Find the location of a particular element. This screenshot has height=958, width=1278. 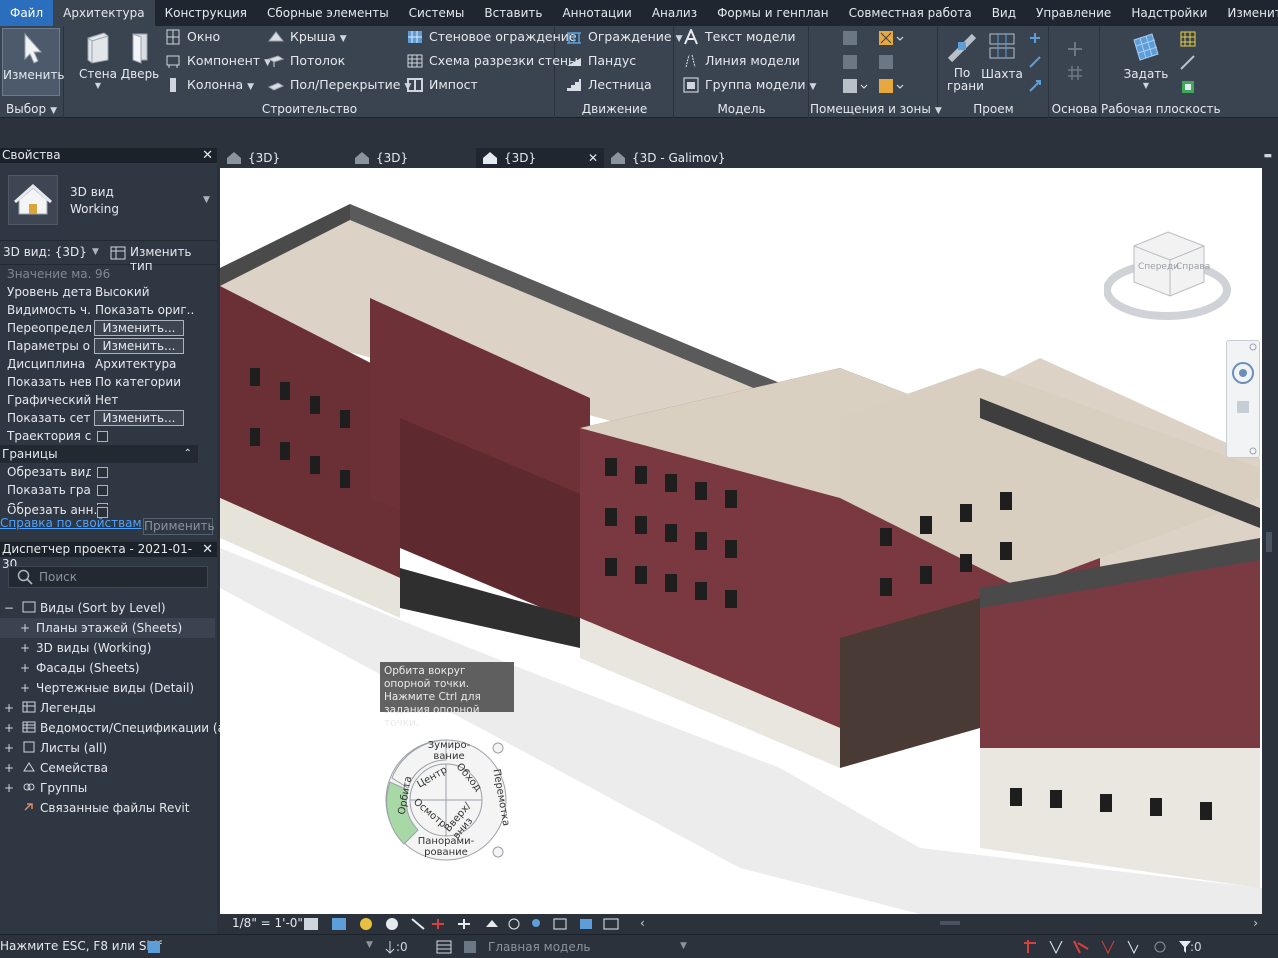

tab-3d-1: {3D} is located at coordinates (284, 158).